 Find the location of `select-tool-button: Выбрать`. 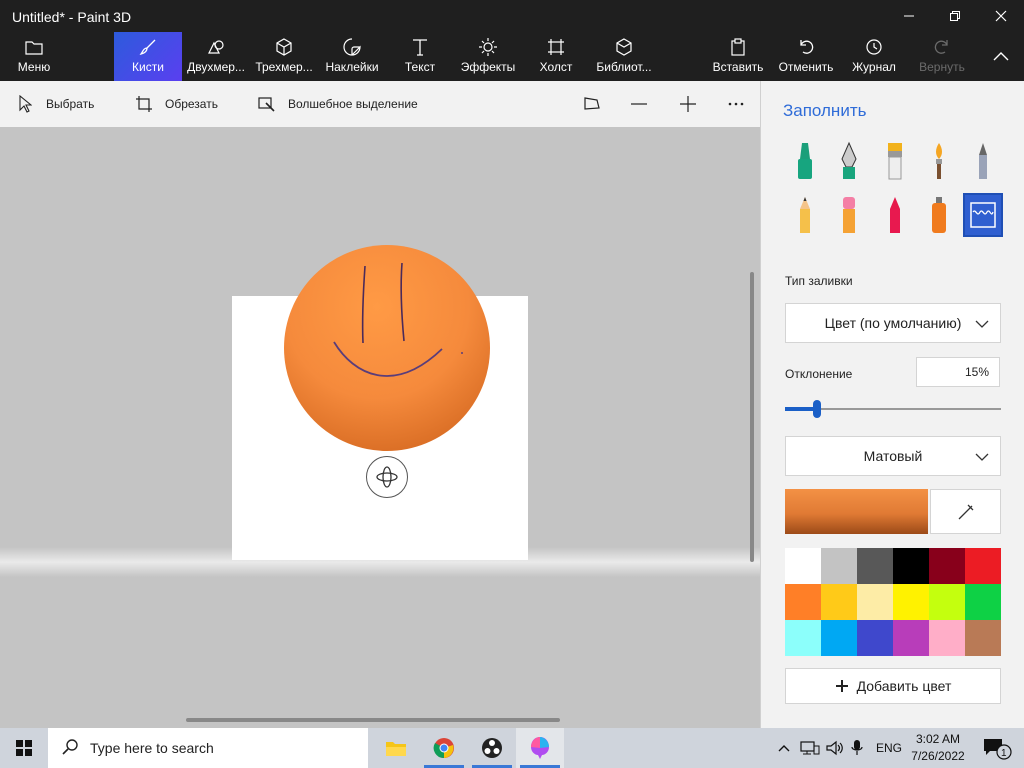

select-tool-button: Выбрать is located at coordinates (55, 104).